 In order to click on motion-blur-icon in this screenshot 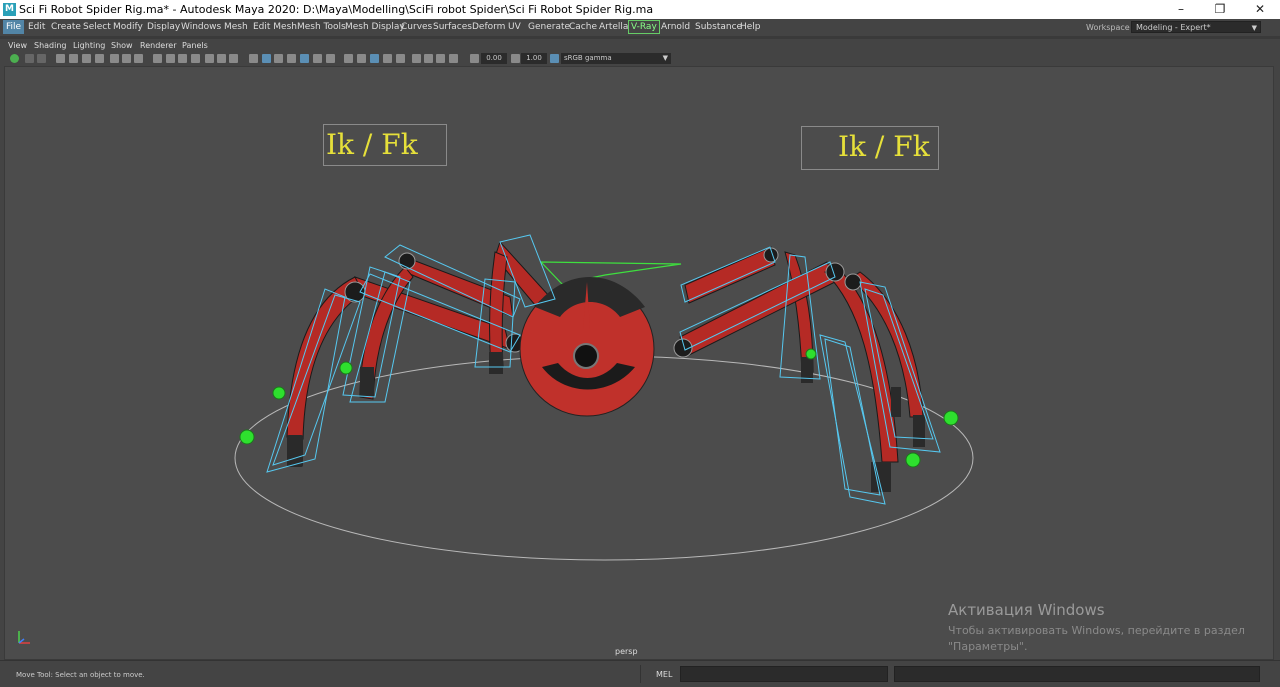, I will do `click(317, 58)`.